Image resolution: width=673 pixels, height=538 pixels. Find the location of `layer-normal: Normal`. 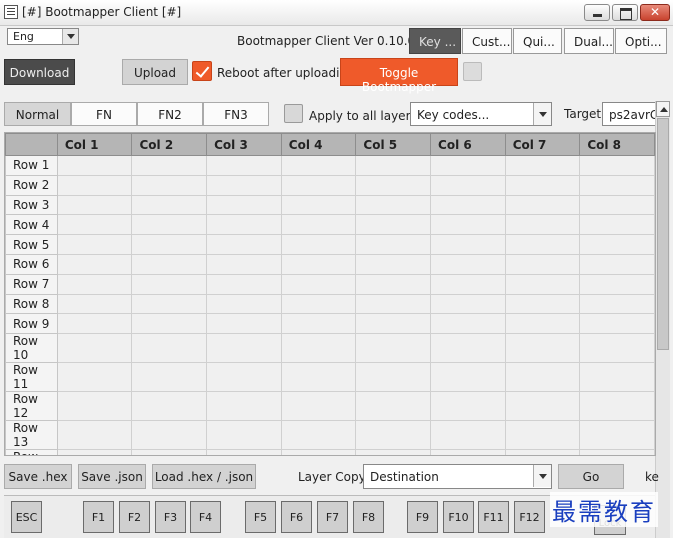

layer-normal: Normal is located at coordinates (37, 114).